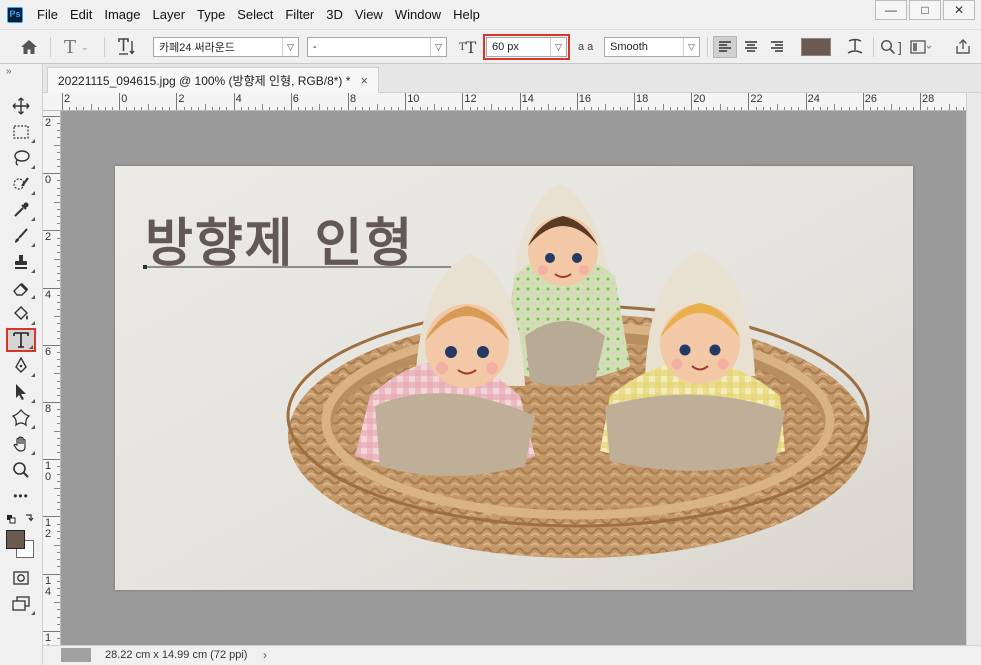 The width and height of the screenshot is (981, 665). I want to click on pen-tool, so click(21, 366).